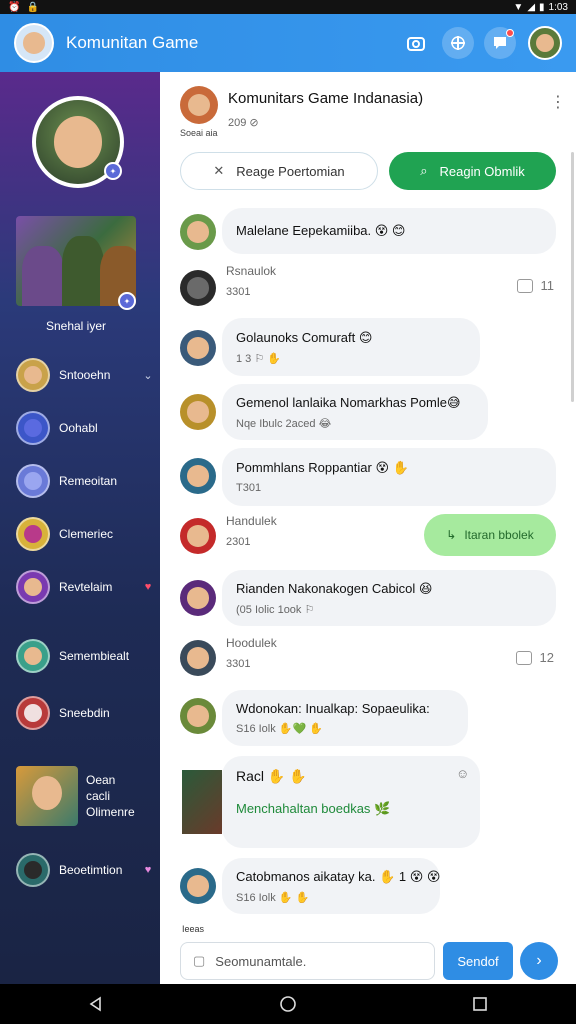  Describe the element at coordinates (132, 42) in the screenshot. I see `app-title: Komunitan Game` at that location.